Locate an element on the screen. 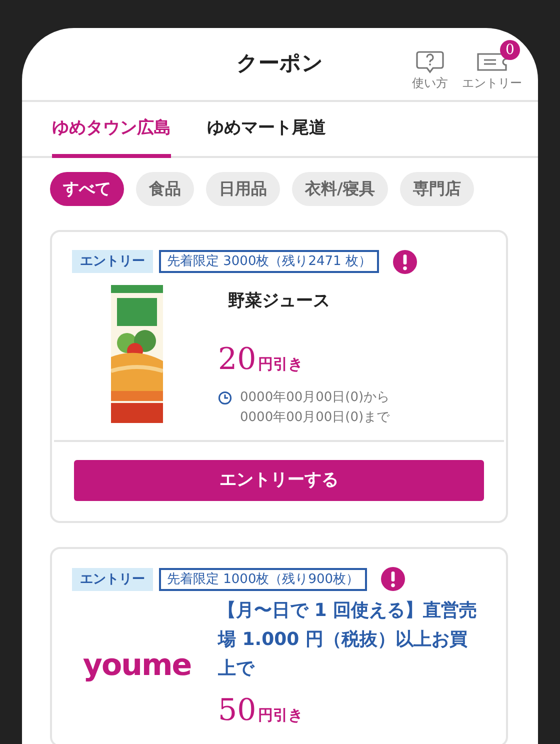 Image resolution: width=560 pixels, height=744 pixels. category-chip: すべて is located at coordinates (87, 189).